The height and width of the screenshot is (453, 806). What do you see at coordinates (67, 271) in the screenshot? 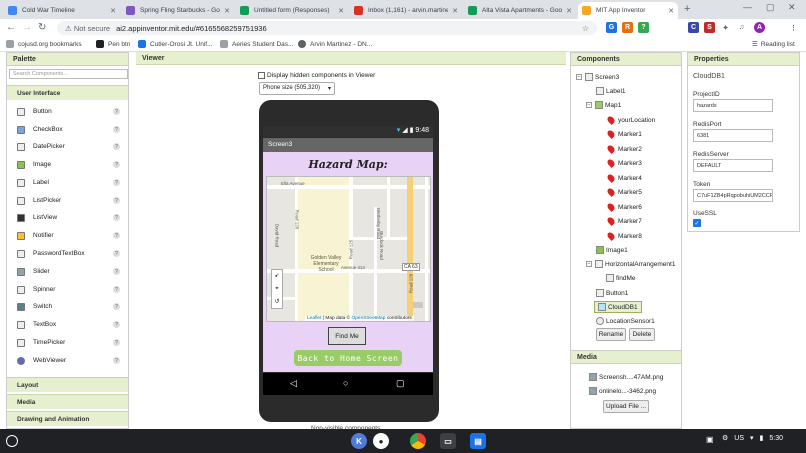
I see `palette-item-slider: Slider?` at bounding box center [67, 271].